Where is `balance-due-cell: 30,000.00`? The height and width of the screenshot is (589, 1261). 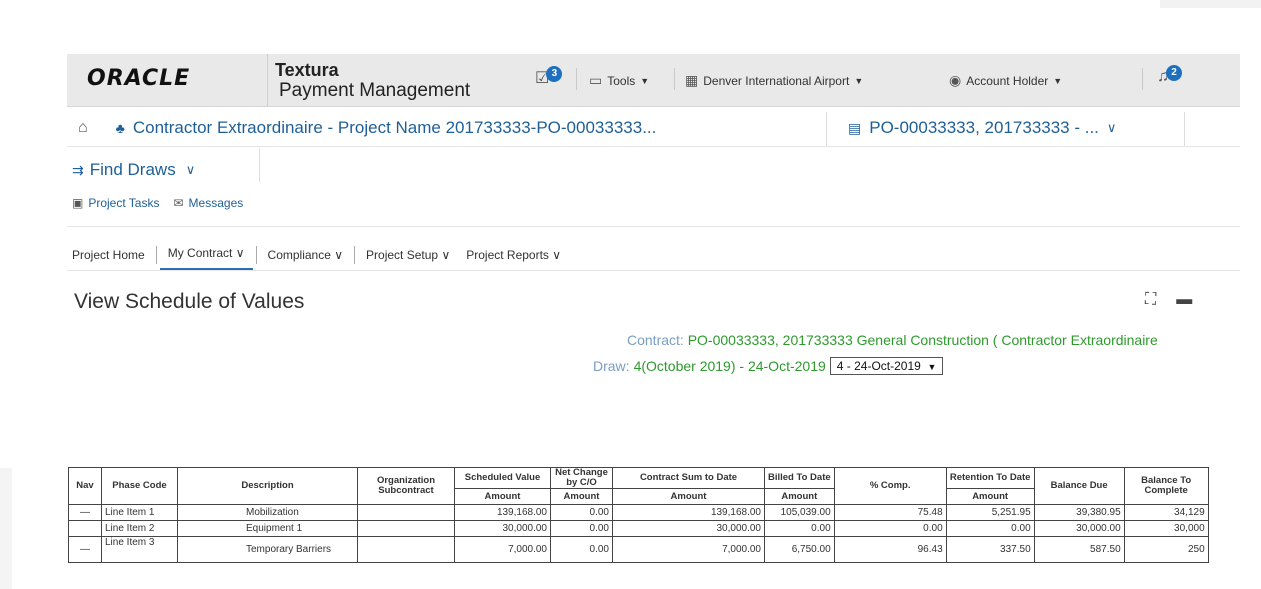 balance-due-cell: 30,000.00 is located at coordinates (1079, 528).